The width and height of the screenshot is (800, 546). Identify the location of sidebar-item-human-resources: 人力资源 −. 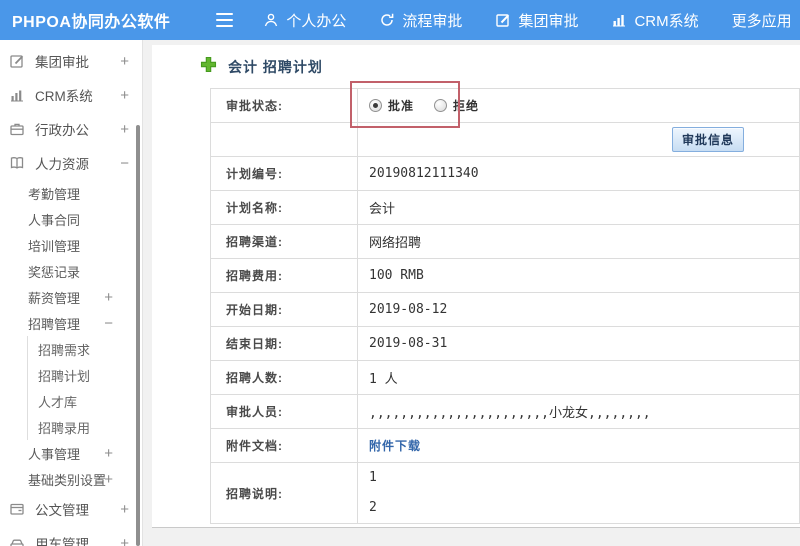
(71, 163).